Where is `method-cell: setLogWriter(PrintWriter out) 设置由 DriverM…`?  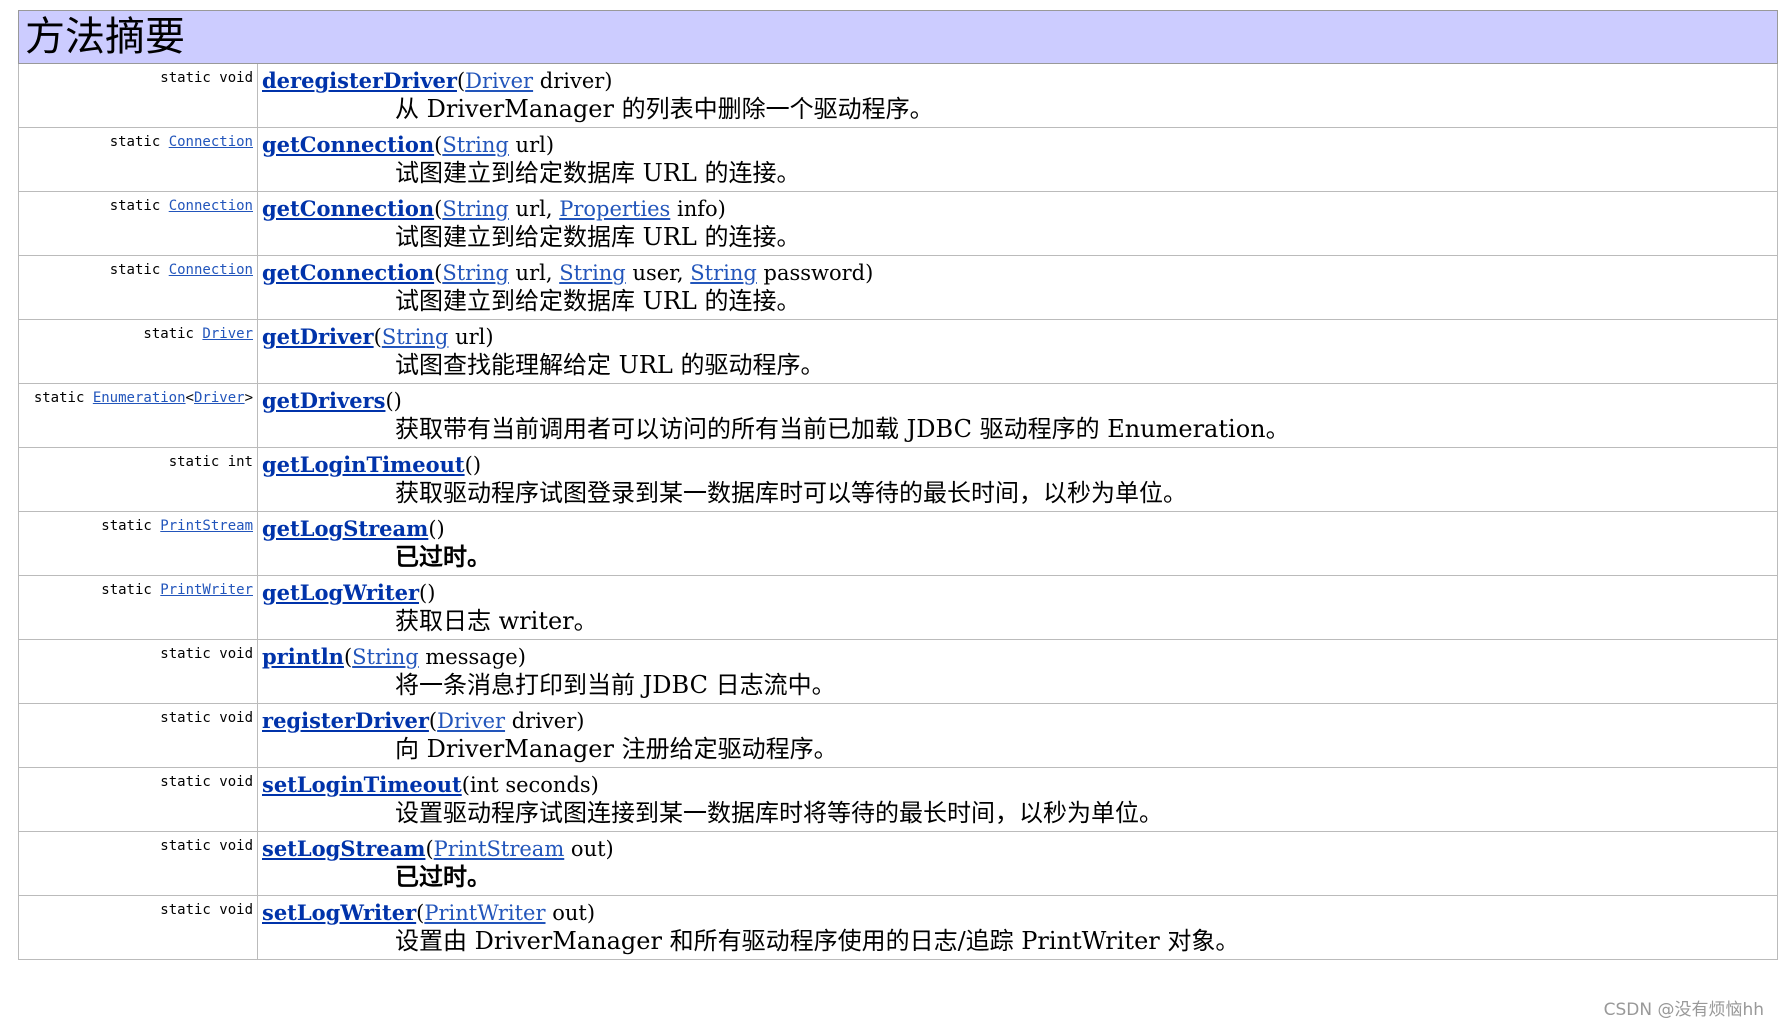 method-cell: setLogWriter(PrintWriter out) 设置由 DriverM… is located at coordinates (1017, 927).